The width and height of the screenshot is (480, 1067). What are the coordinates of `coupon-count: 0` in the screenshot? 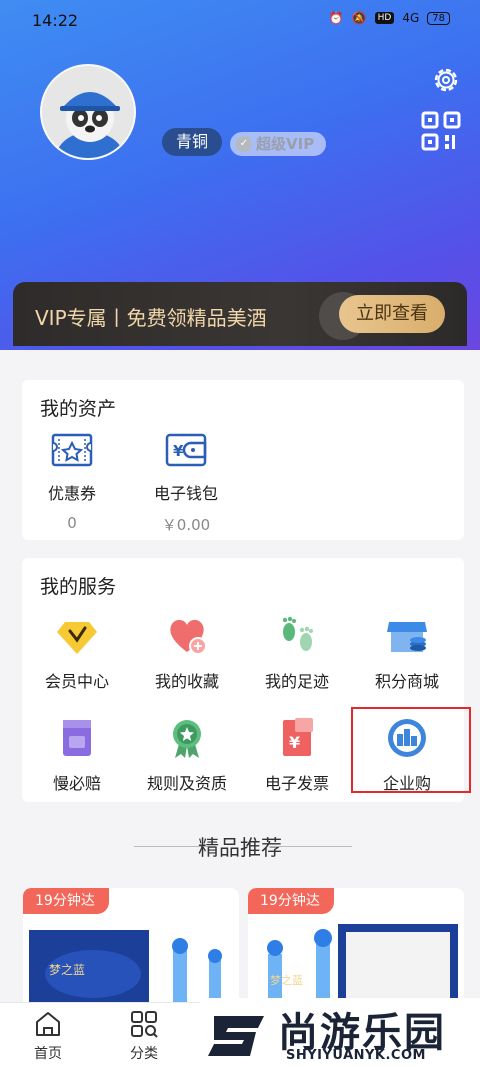 It's located at (72, 523).